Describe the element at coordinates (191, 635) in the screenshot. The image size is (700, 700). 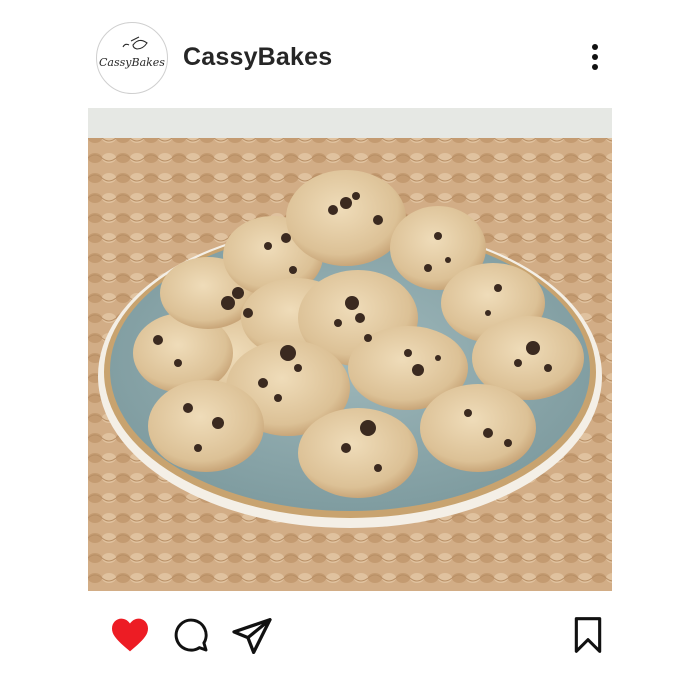
I see `comment-icon` at that location.